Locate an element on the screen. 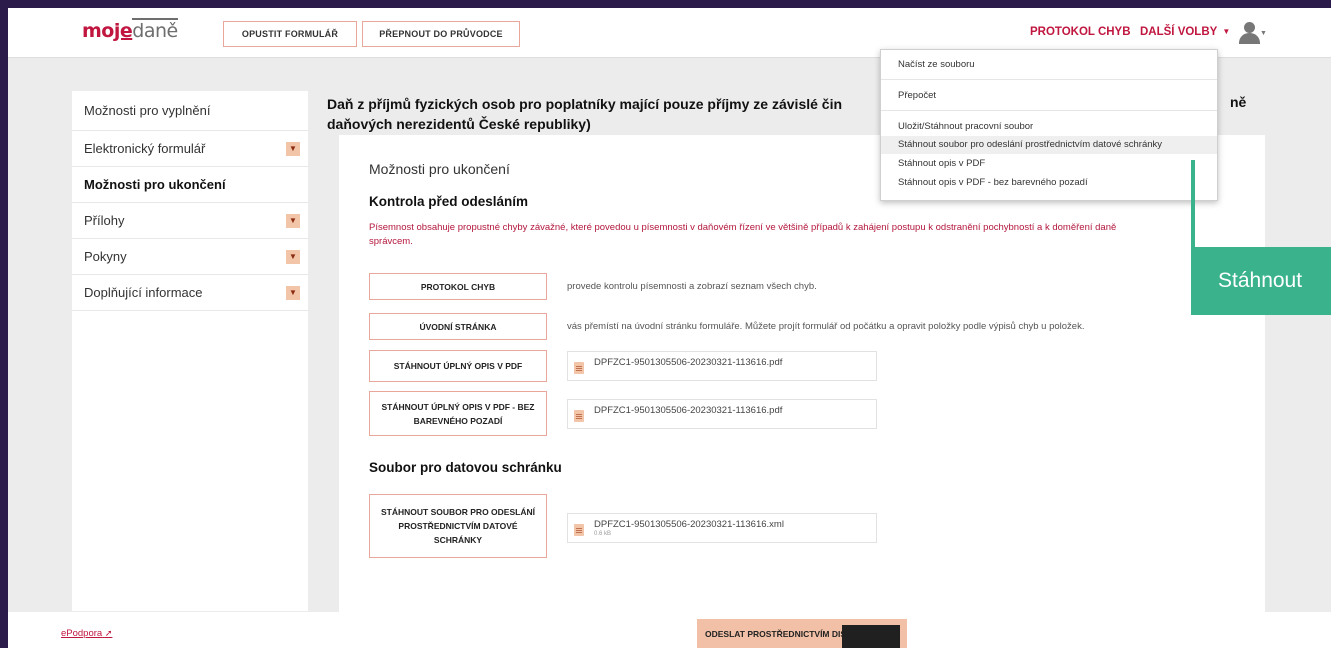  databox-heading: Soubor pro datovou schránku is located at coordinates (465, 467).